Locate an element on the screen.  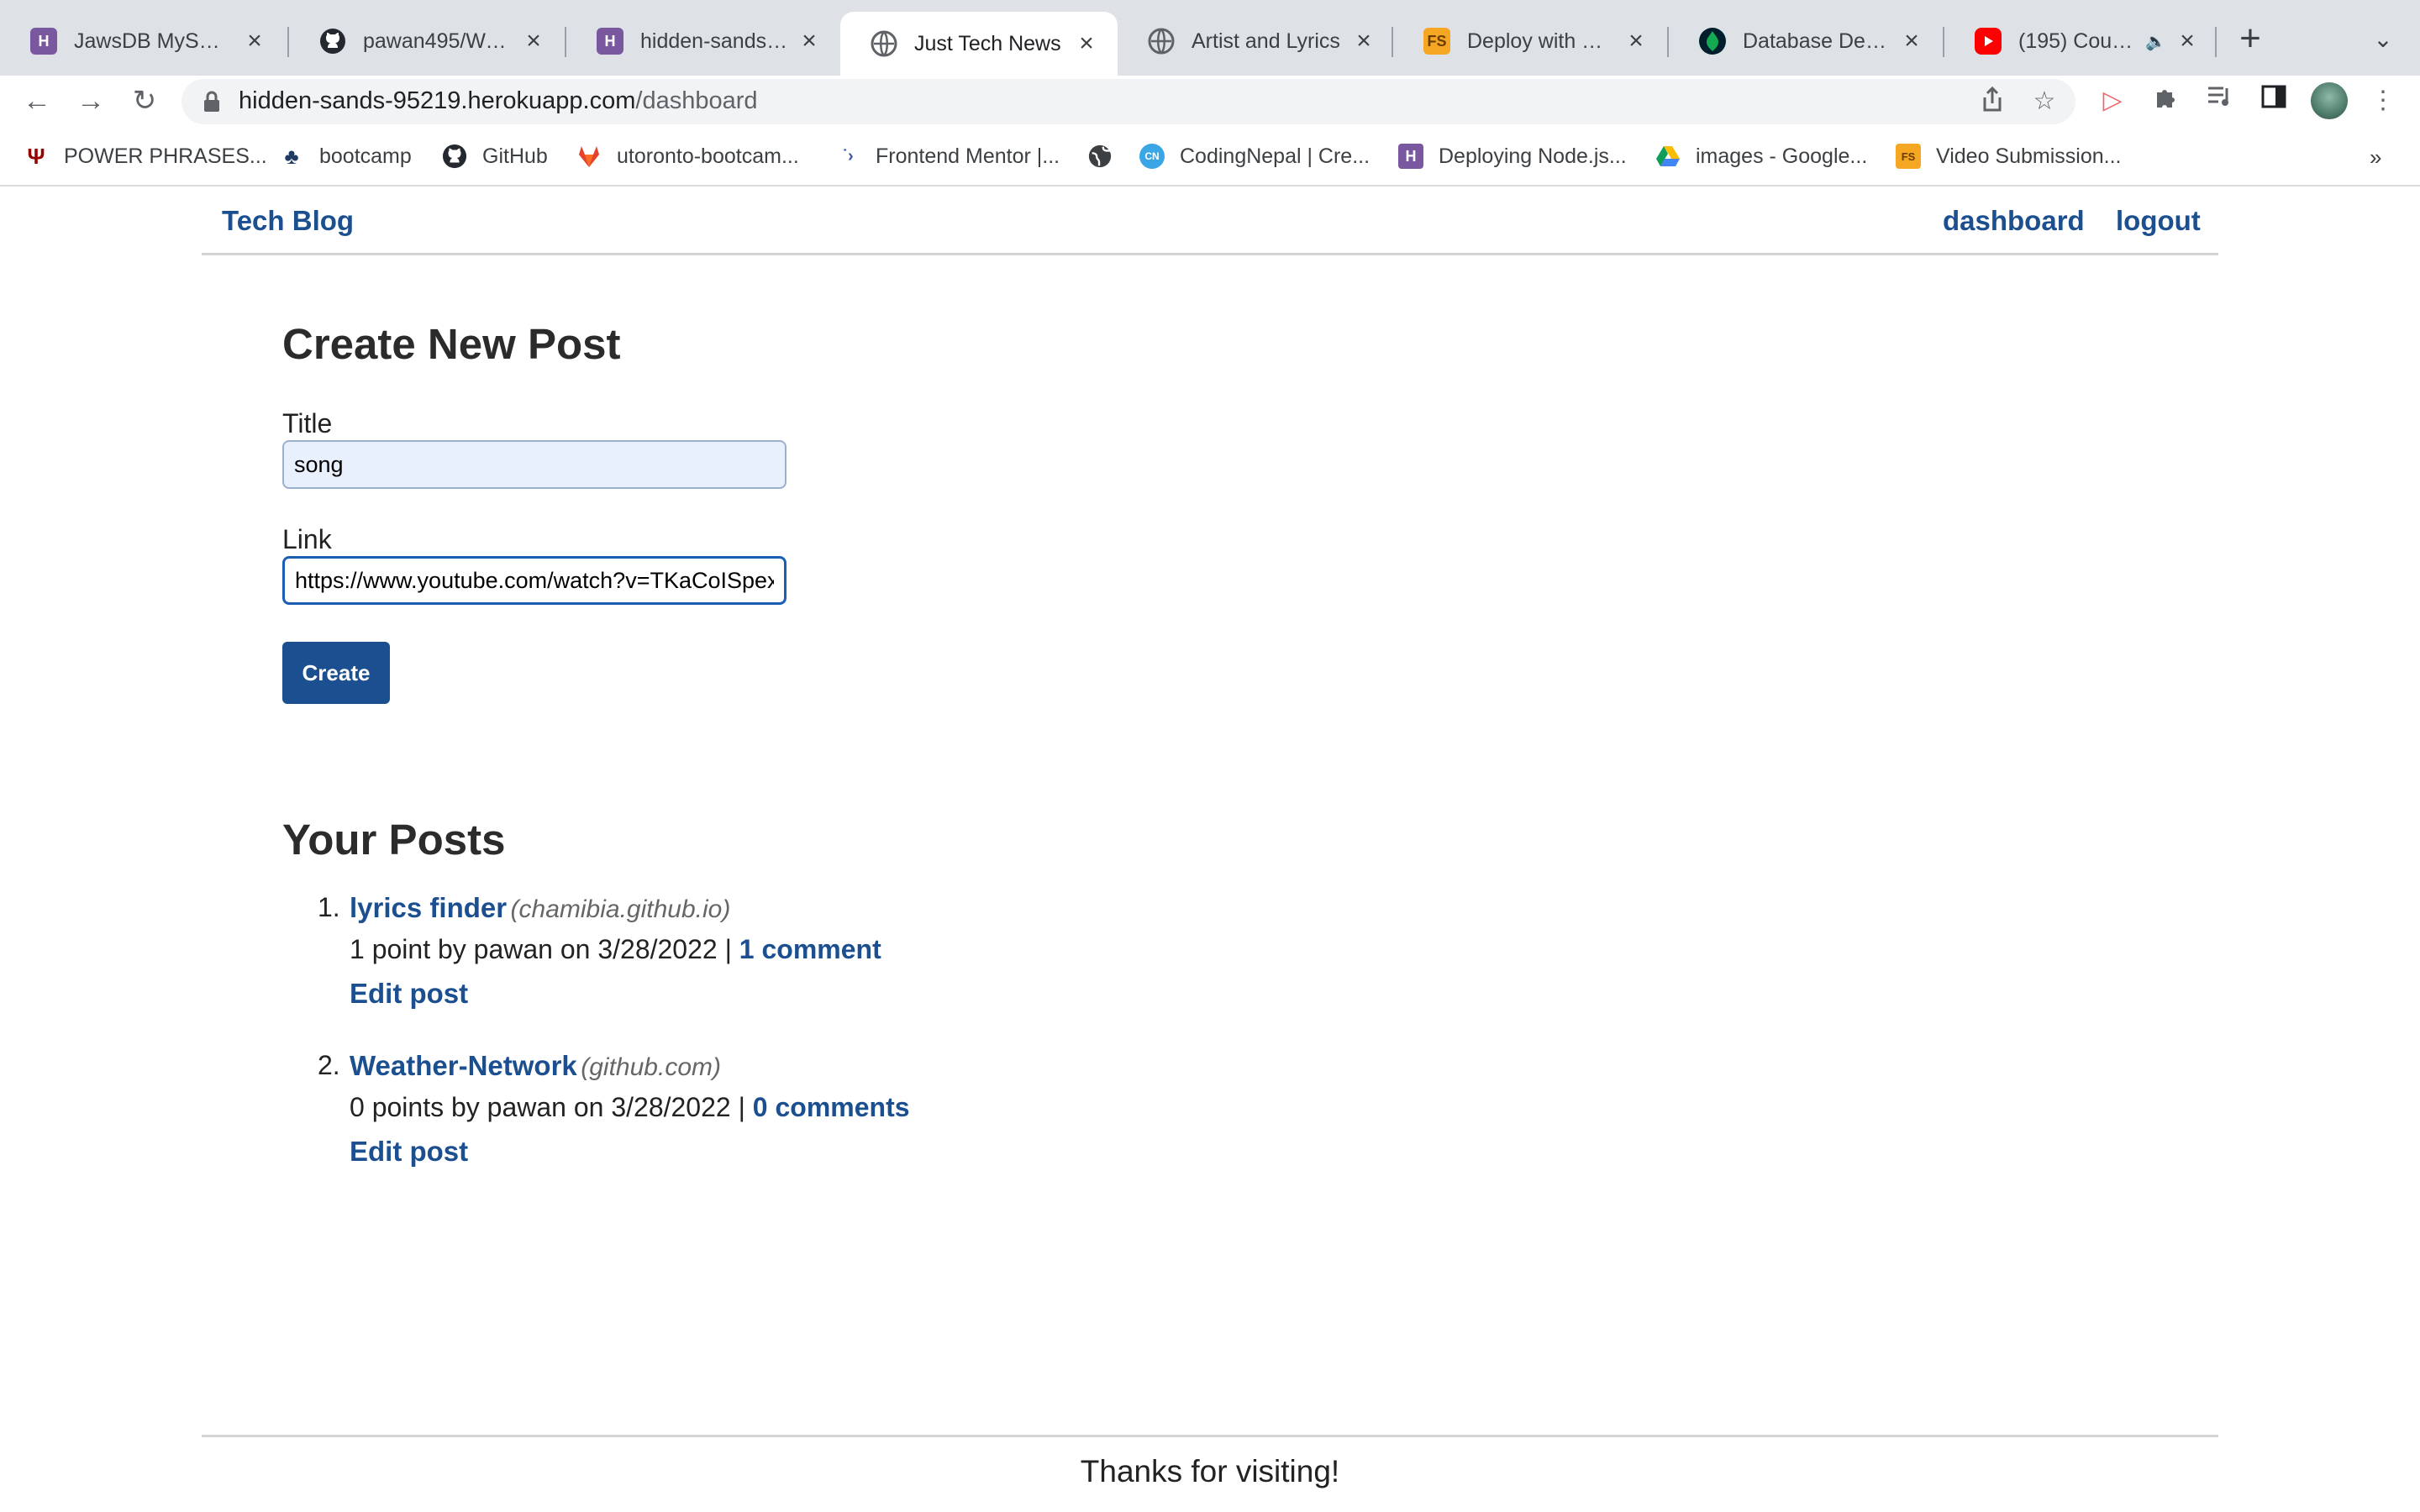
tab-title: JawsDB MySQL | is located at coordinates (154, 41).